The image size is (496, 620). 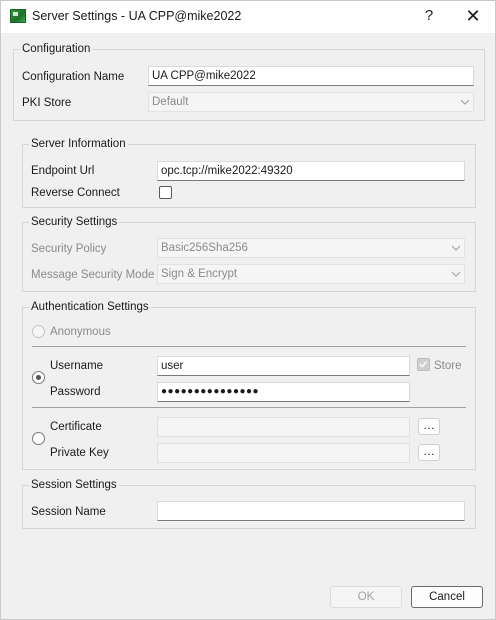 What do you see at coordinates (47, 103) in the screenshot?
I see `pki-store-label: PKI Store` at bounding box center [47, 103].